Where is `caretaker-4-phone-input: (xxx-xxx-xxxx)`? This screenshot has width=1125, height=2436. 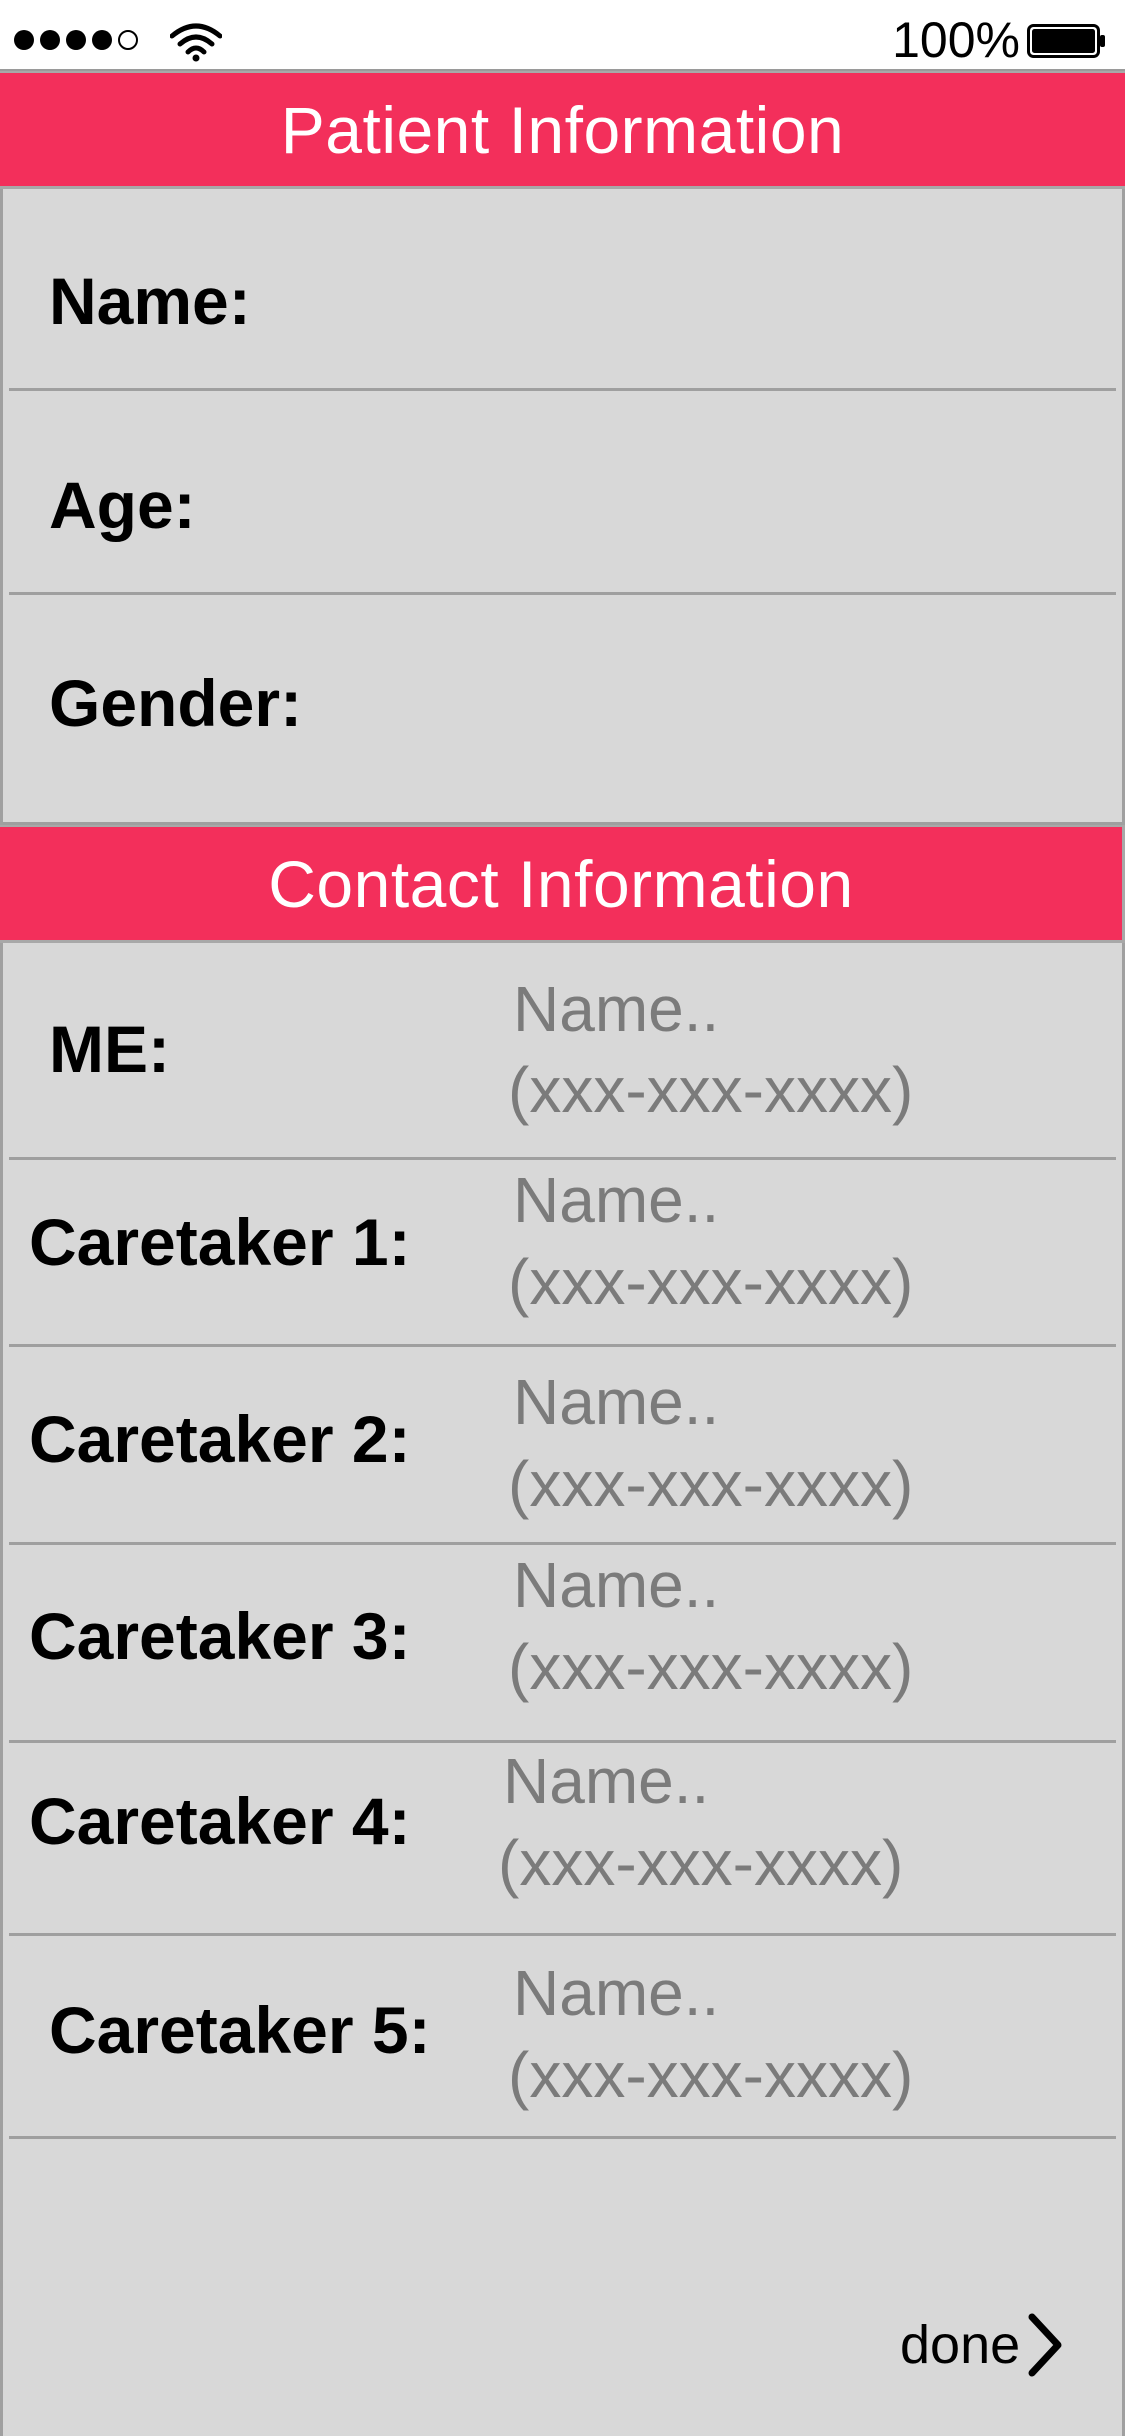
caretaker-4-phone-input: (xxx-xxx-xxxx) is located at coordinates (700, 1863).